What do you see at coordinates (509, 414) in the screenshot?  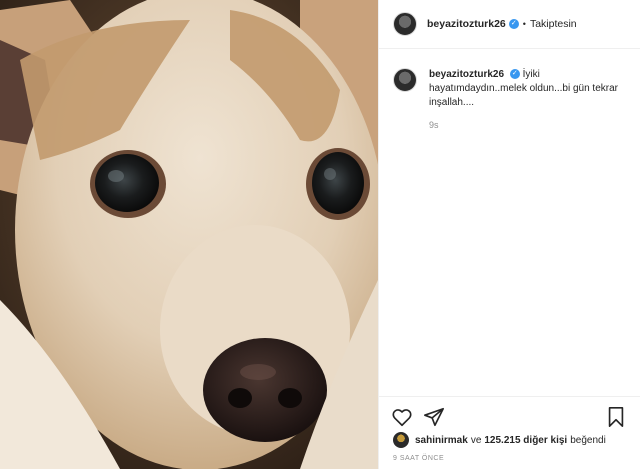 I see `action-bar` at bounding box center [509, 414].